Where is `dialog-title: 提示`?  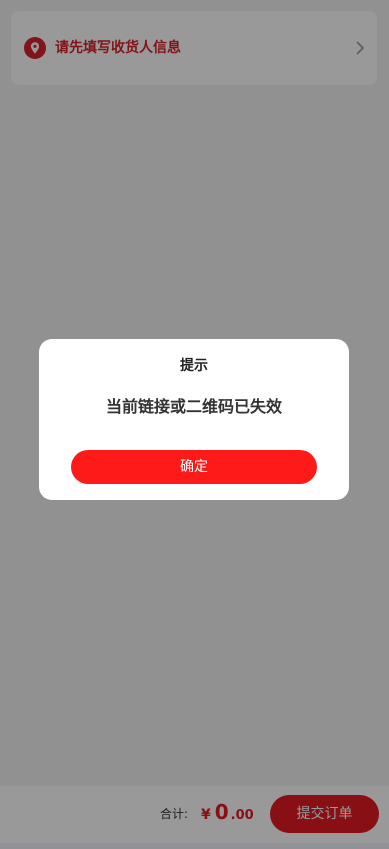 dialog-title: 提示 is located at coordinates (194, 366).